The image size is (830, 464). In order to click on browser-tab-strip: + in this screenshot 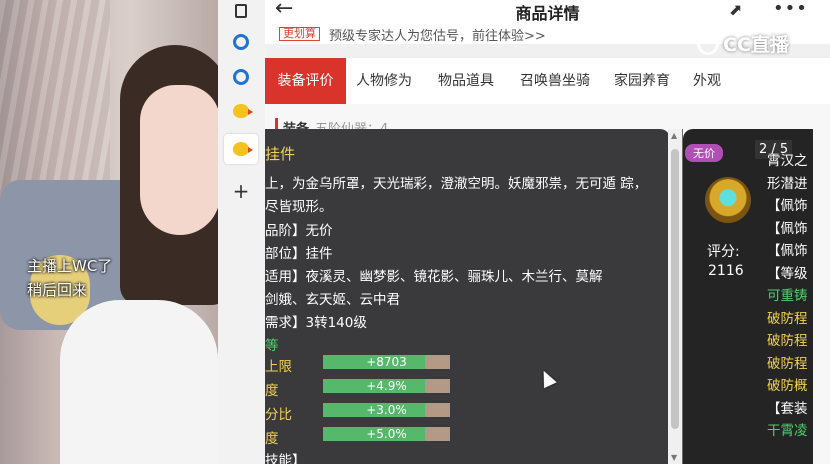, I will do `click(242, 232)`.